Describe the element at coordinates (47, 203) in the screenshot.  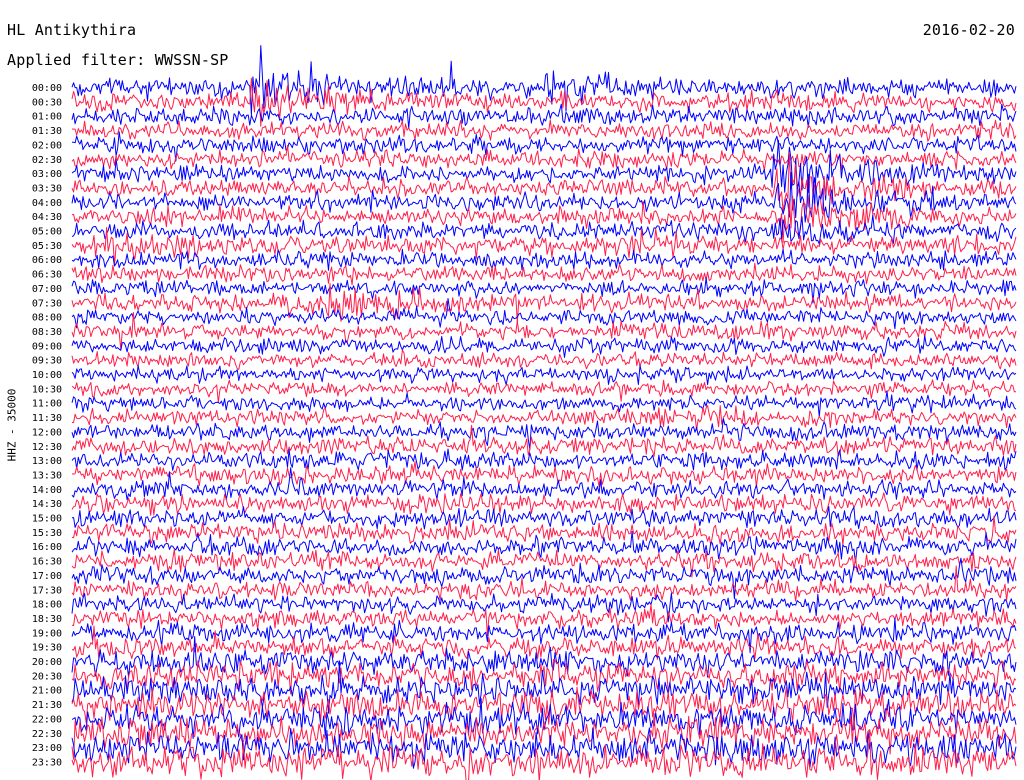
I see `row-time-label: 04:00` at that location.